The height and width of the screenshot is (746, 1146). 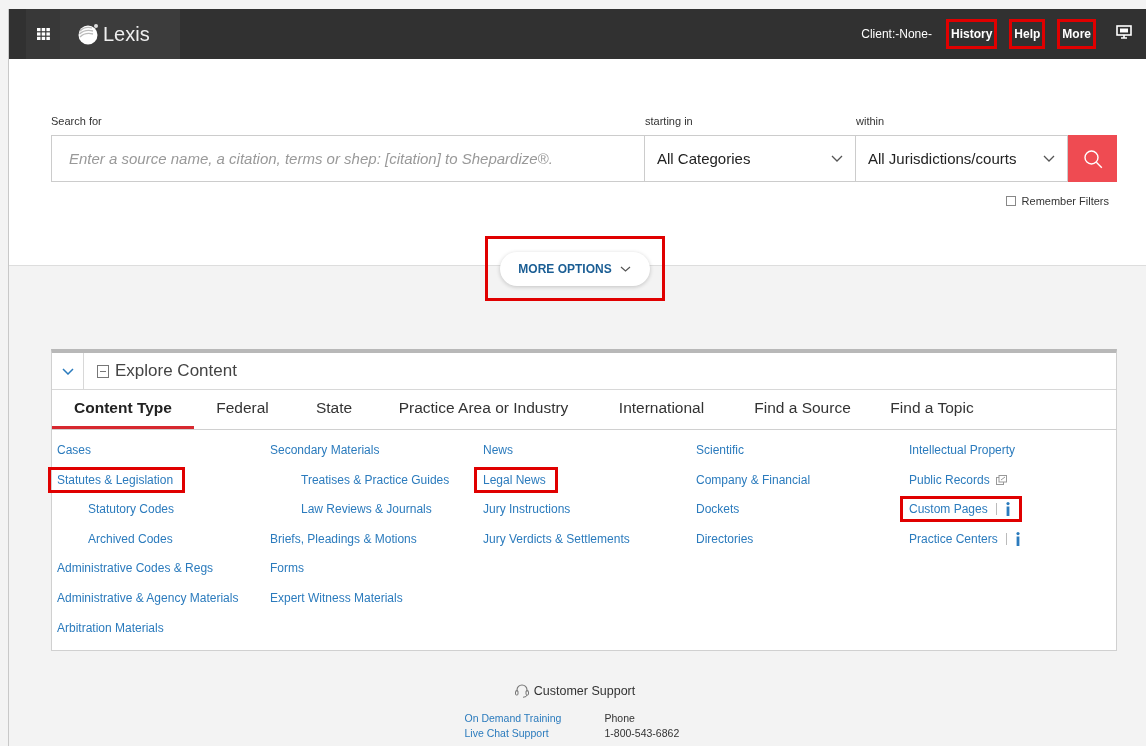 What do you see at coordinates (1124, 32) in the screenshot?
I see `monitor-icon` at bounding box center [1124, 32].